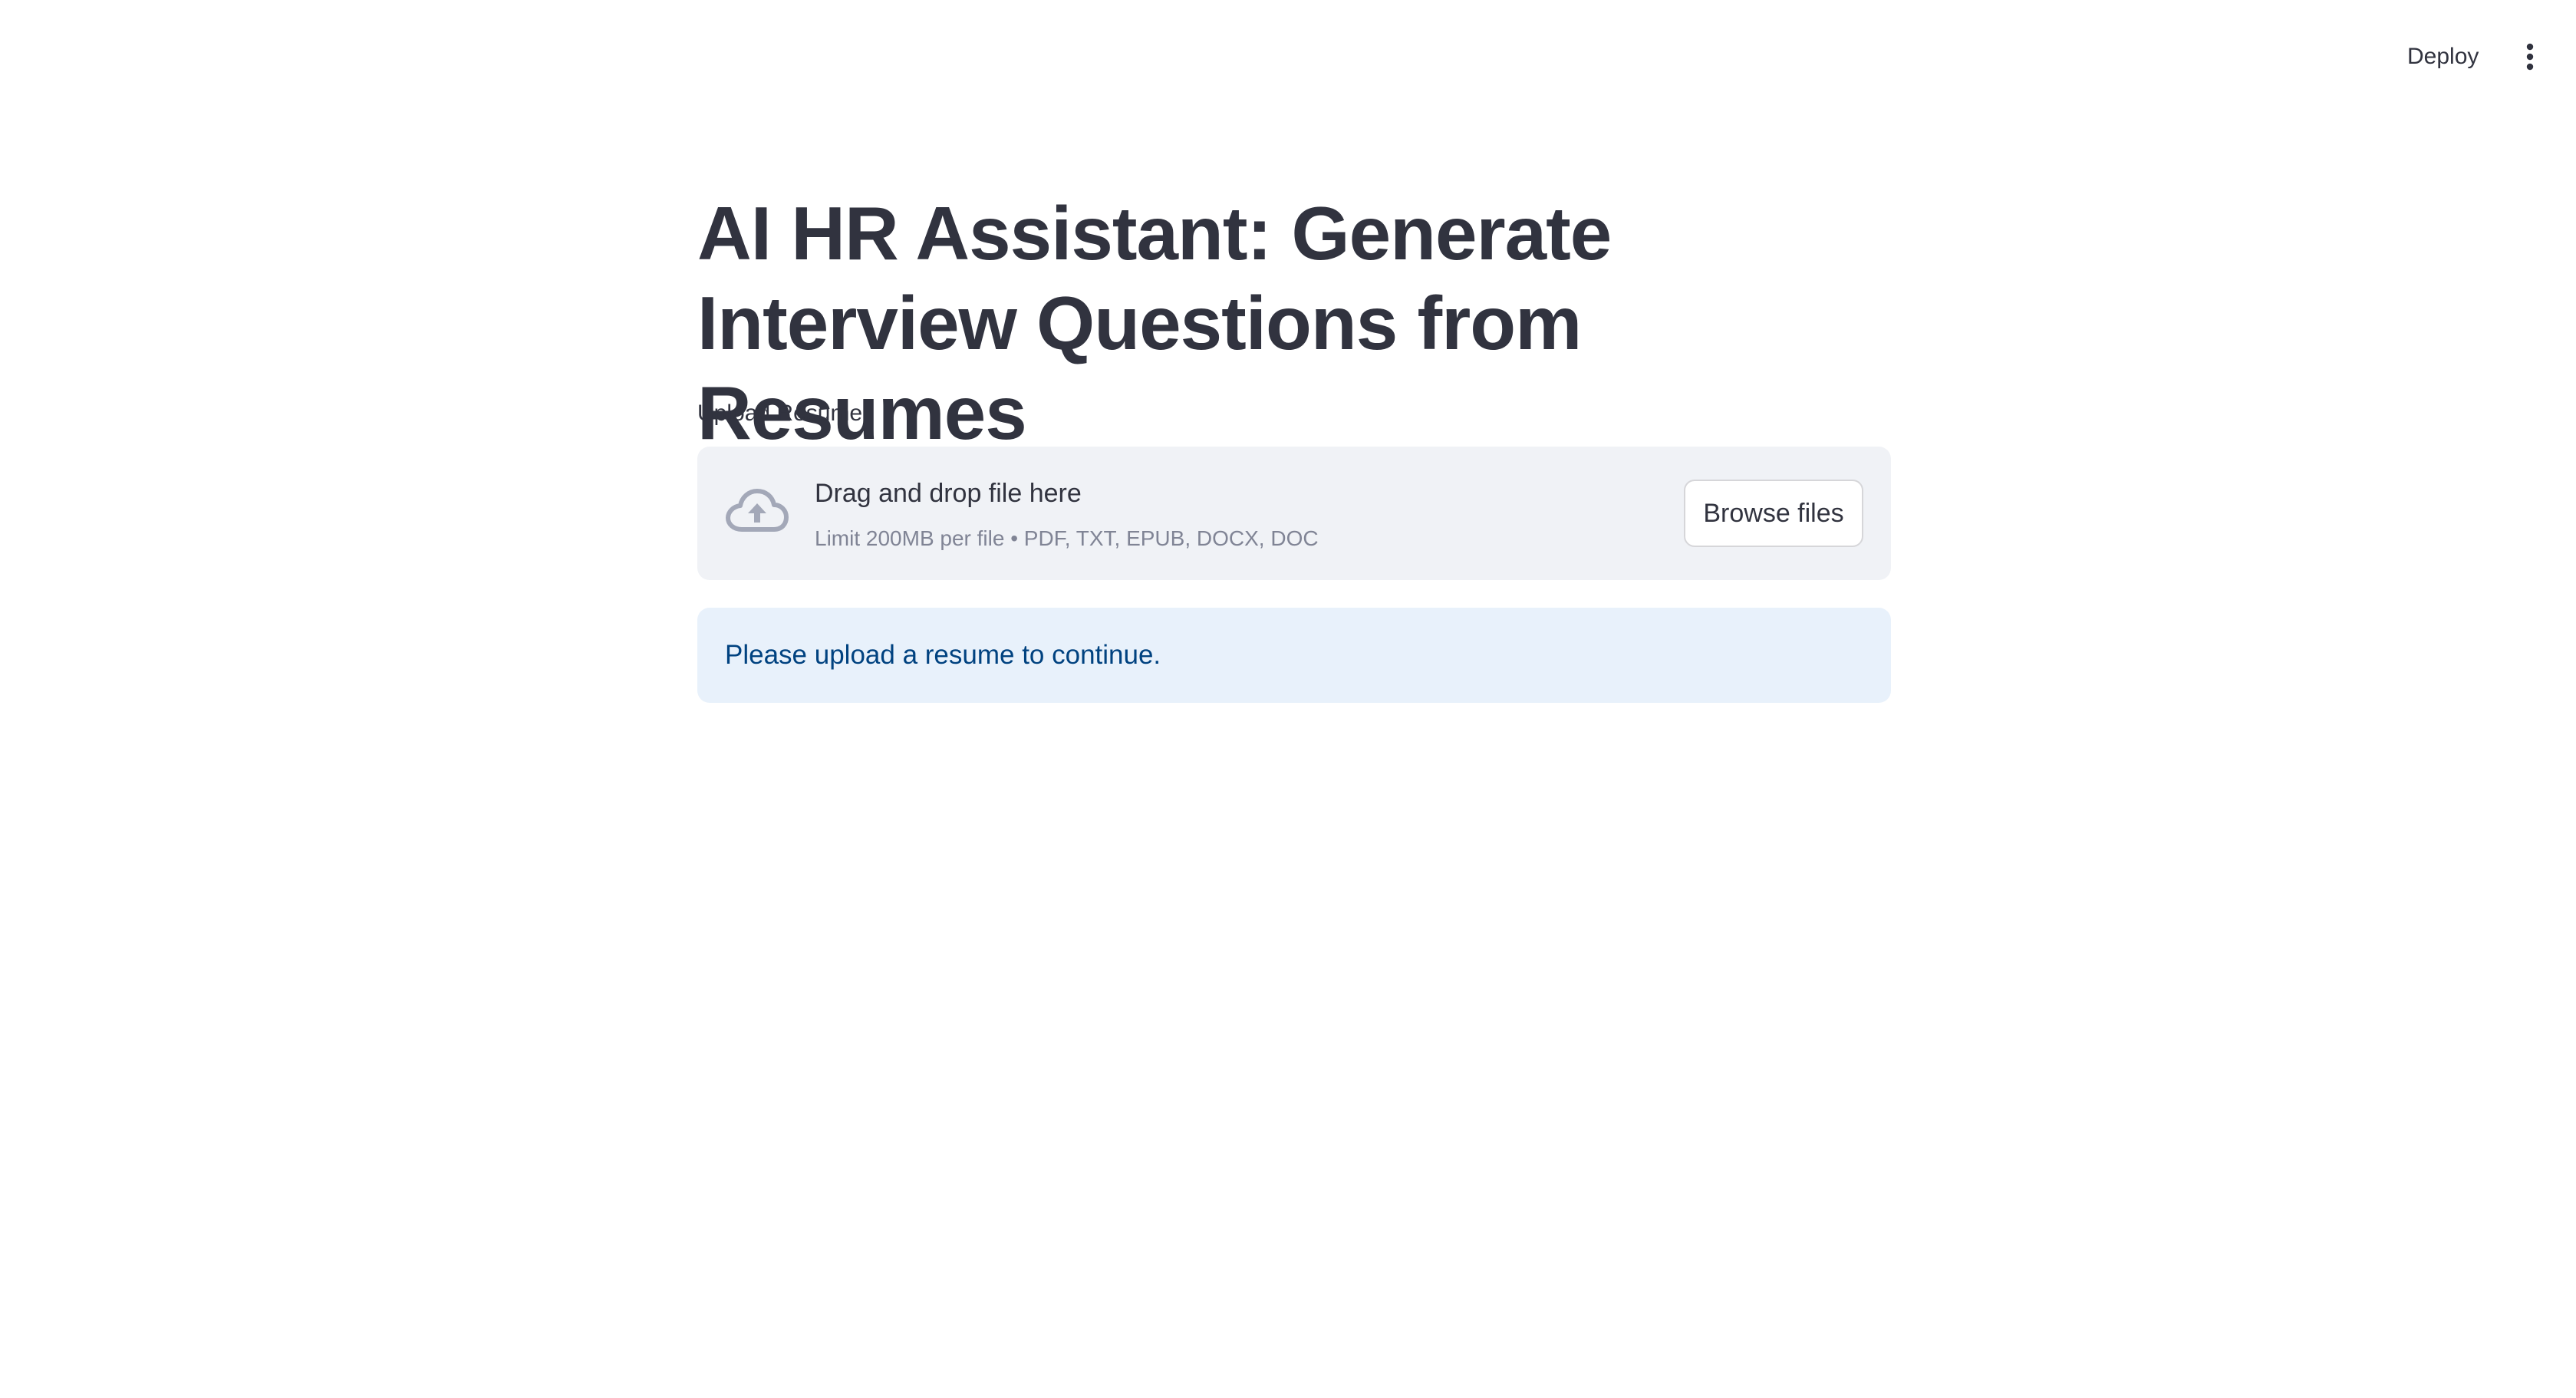  I want to click on info-alert: Please upload a resume to continue., so click(1294, 656).